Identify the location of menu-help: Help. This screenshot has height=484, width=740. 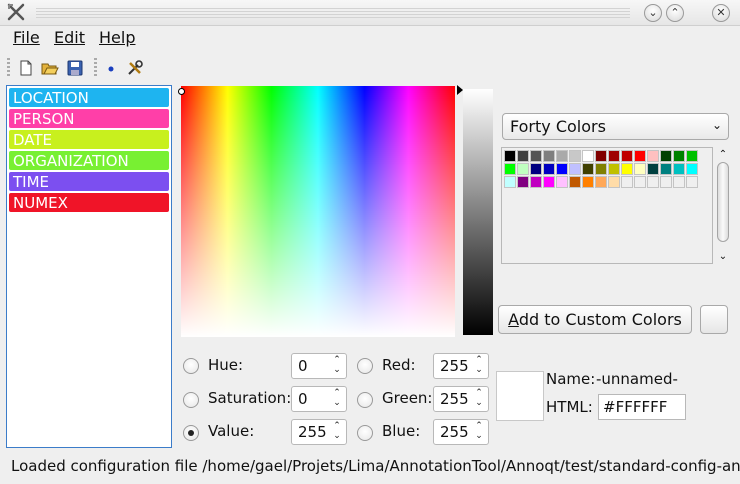
(117, 37).